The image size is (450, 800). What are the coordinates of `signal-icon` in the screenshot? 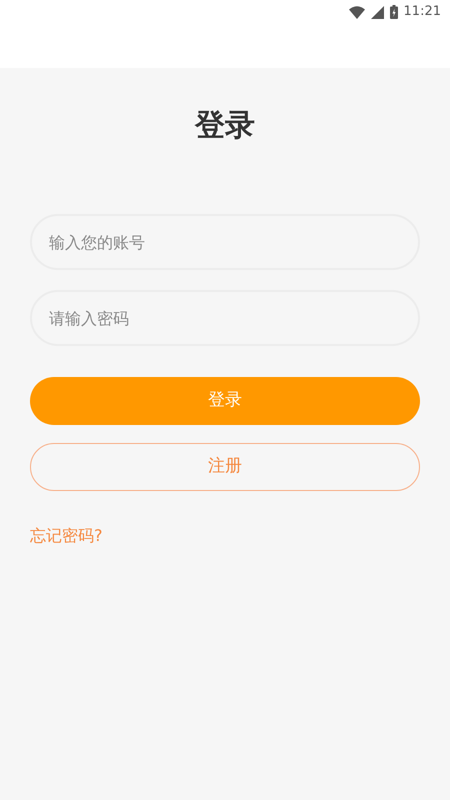 It's located at (377, 12).